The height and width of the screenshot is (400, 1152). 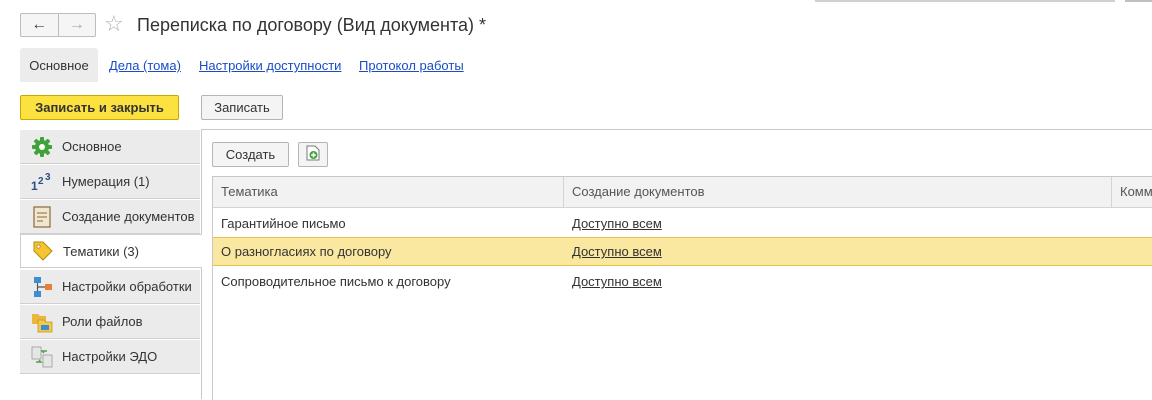 I want to click on sidebar-item-label: Настройки ЭДО, so click(x=110, y=356).